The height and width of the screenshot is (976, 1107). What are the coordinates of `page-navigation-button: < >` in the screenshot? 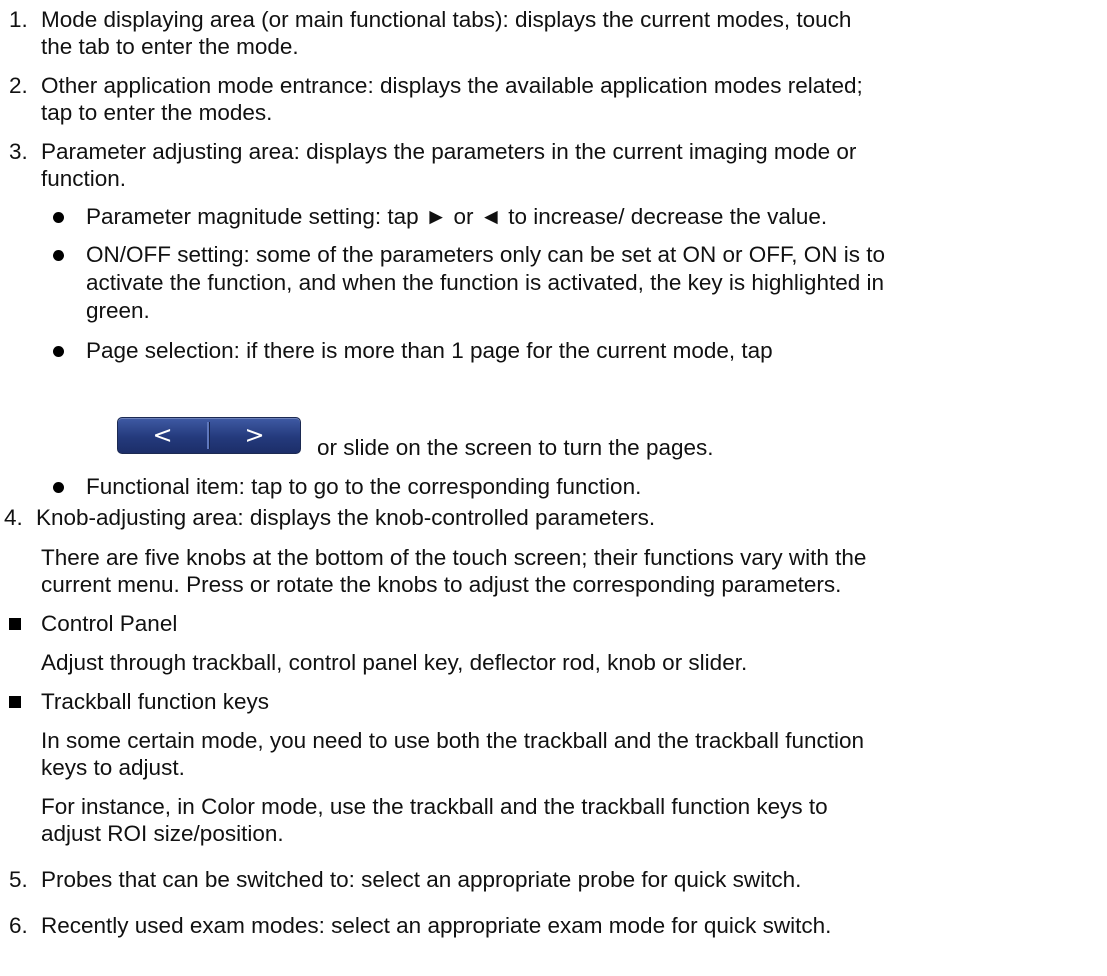 It's located at (209, 435).